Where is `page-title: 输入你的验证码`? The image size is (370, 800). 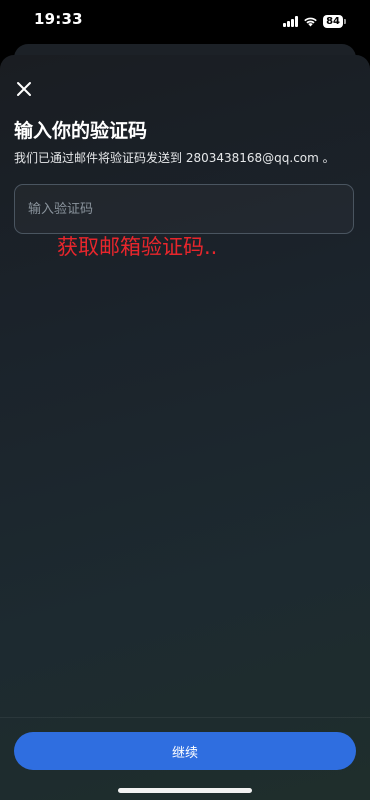
page-title: 输入你的验证码 is located at coordinates (81, 131).